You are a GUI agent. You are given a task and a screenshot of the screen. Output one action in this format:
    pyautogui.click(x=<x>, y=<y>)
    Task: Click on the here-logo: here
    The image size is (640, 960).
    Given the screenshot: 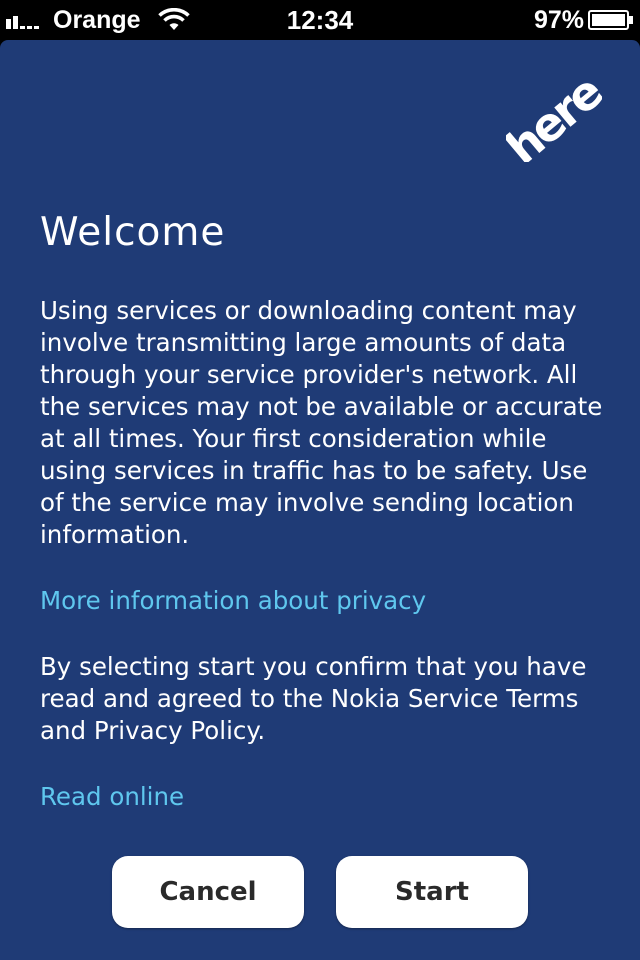 What is the action you would take?
    pyautogui.click(x=554, y=121)
    